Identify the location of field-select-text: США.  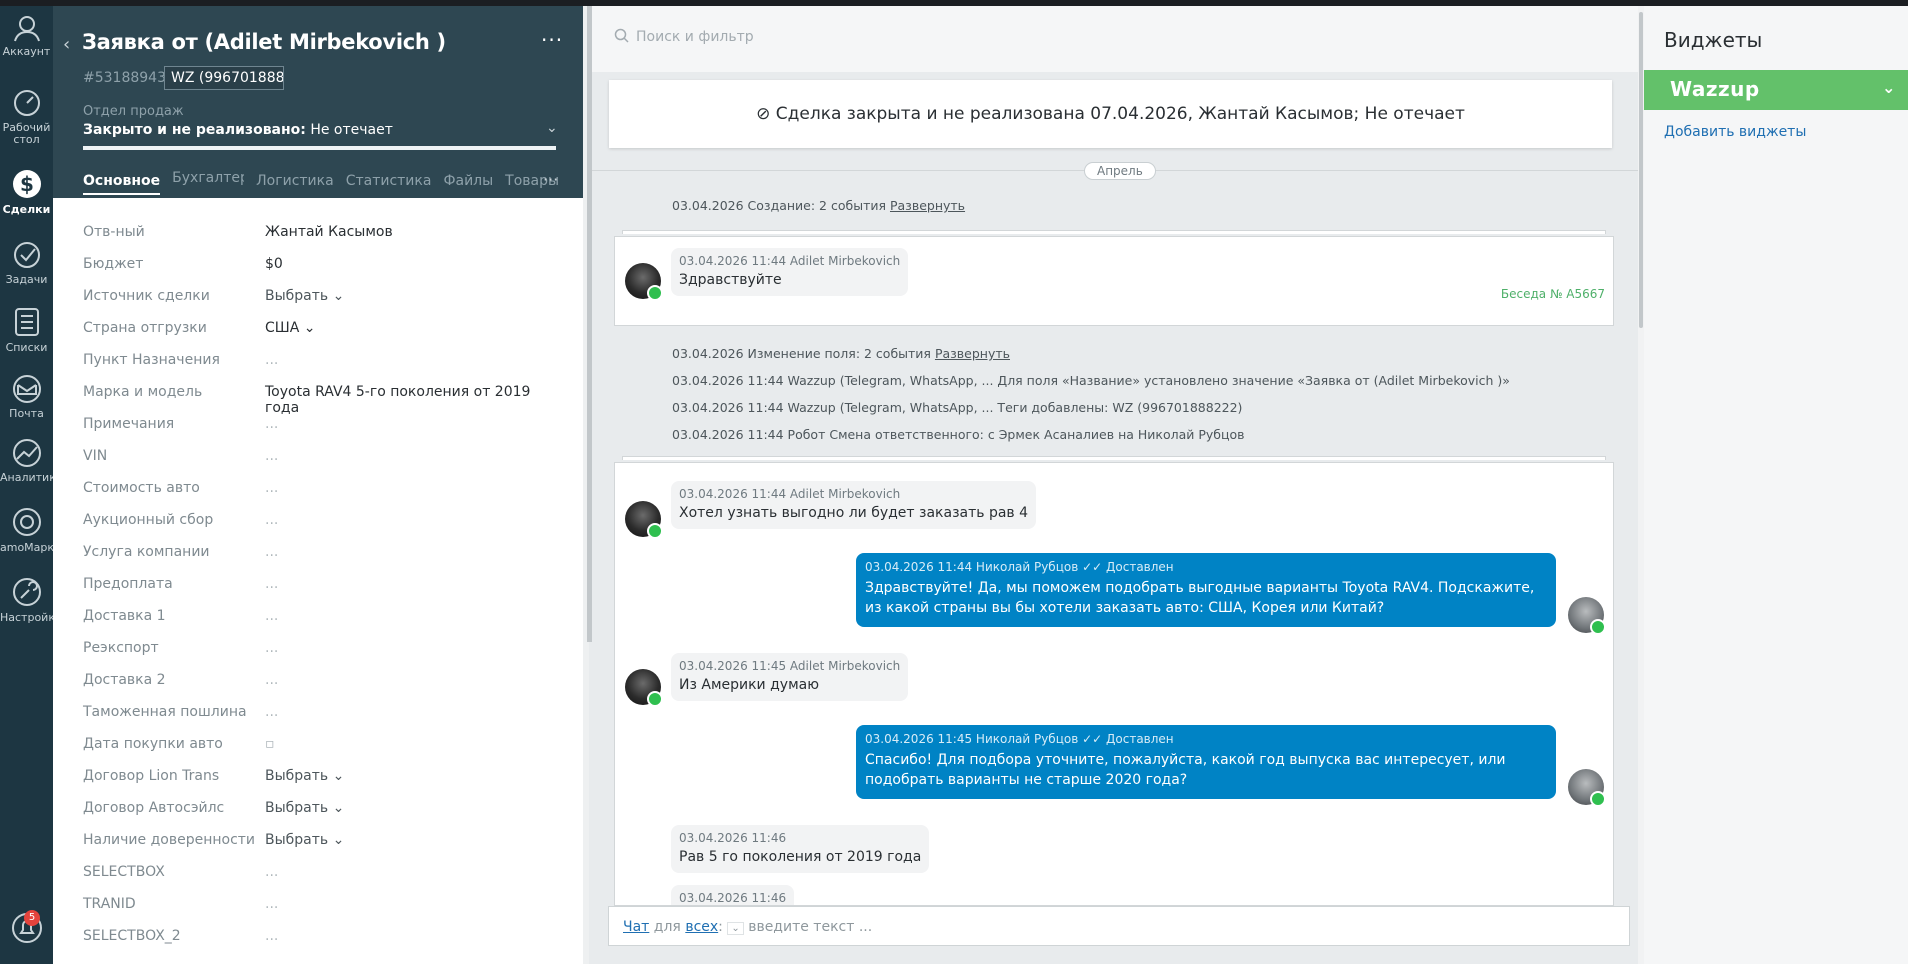
(282, 328).